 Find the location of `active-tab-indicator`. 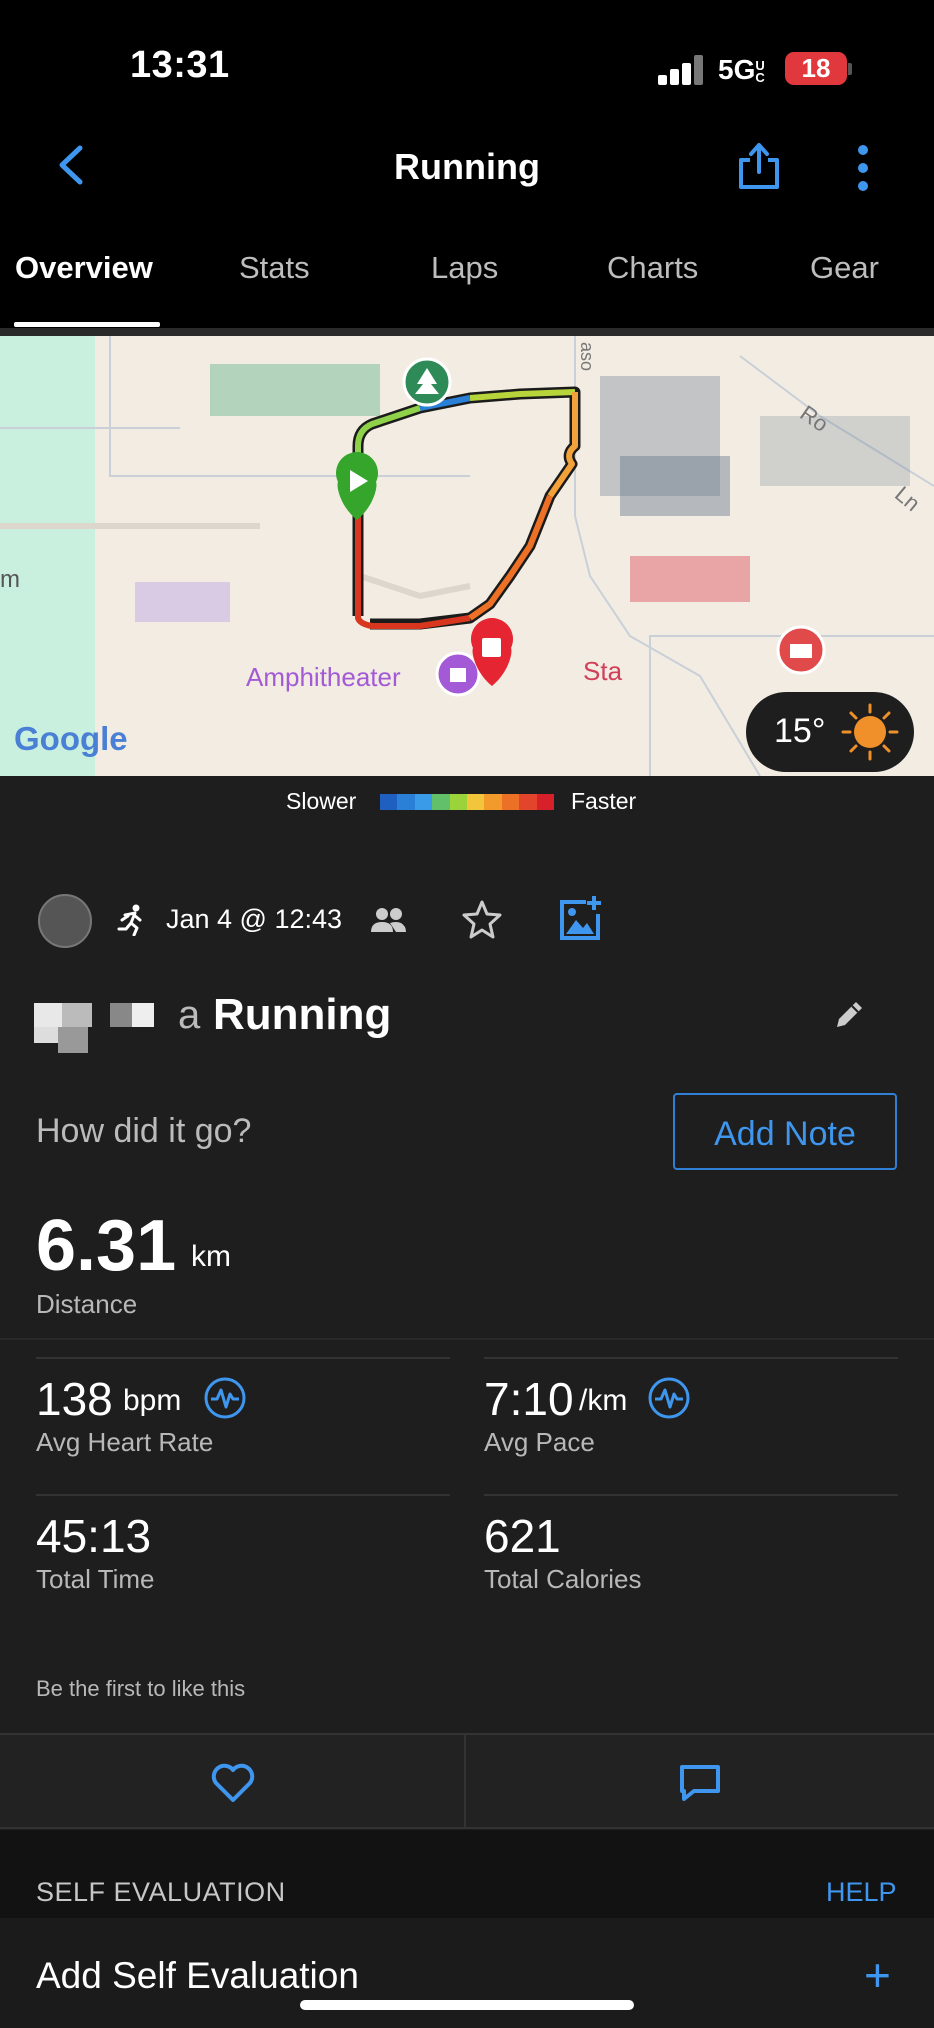

active-tab-indicator is located at coordinates (87, 324).